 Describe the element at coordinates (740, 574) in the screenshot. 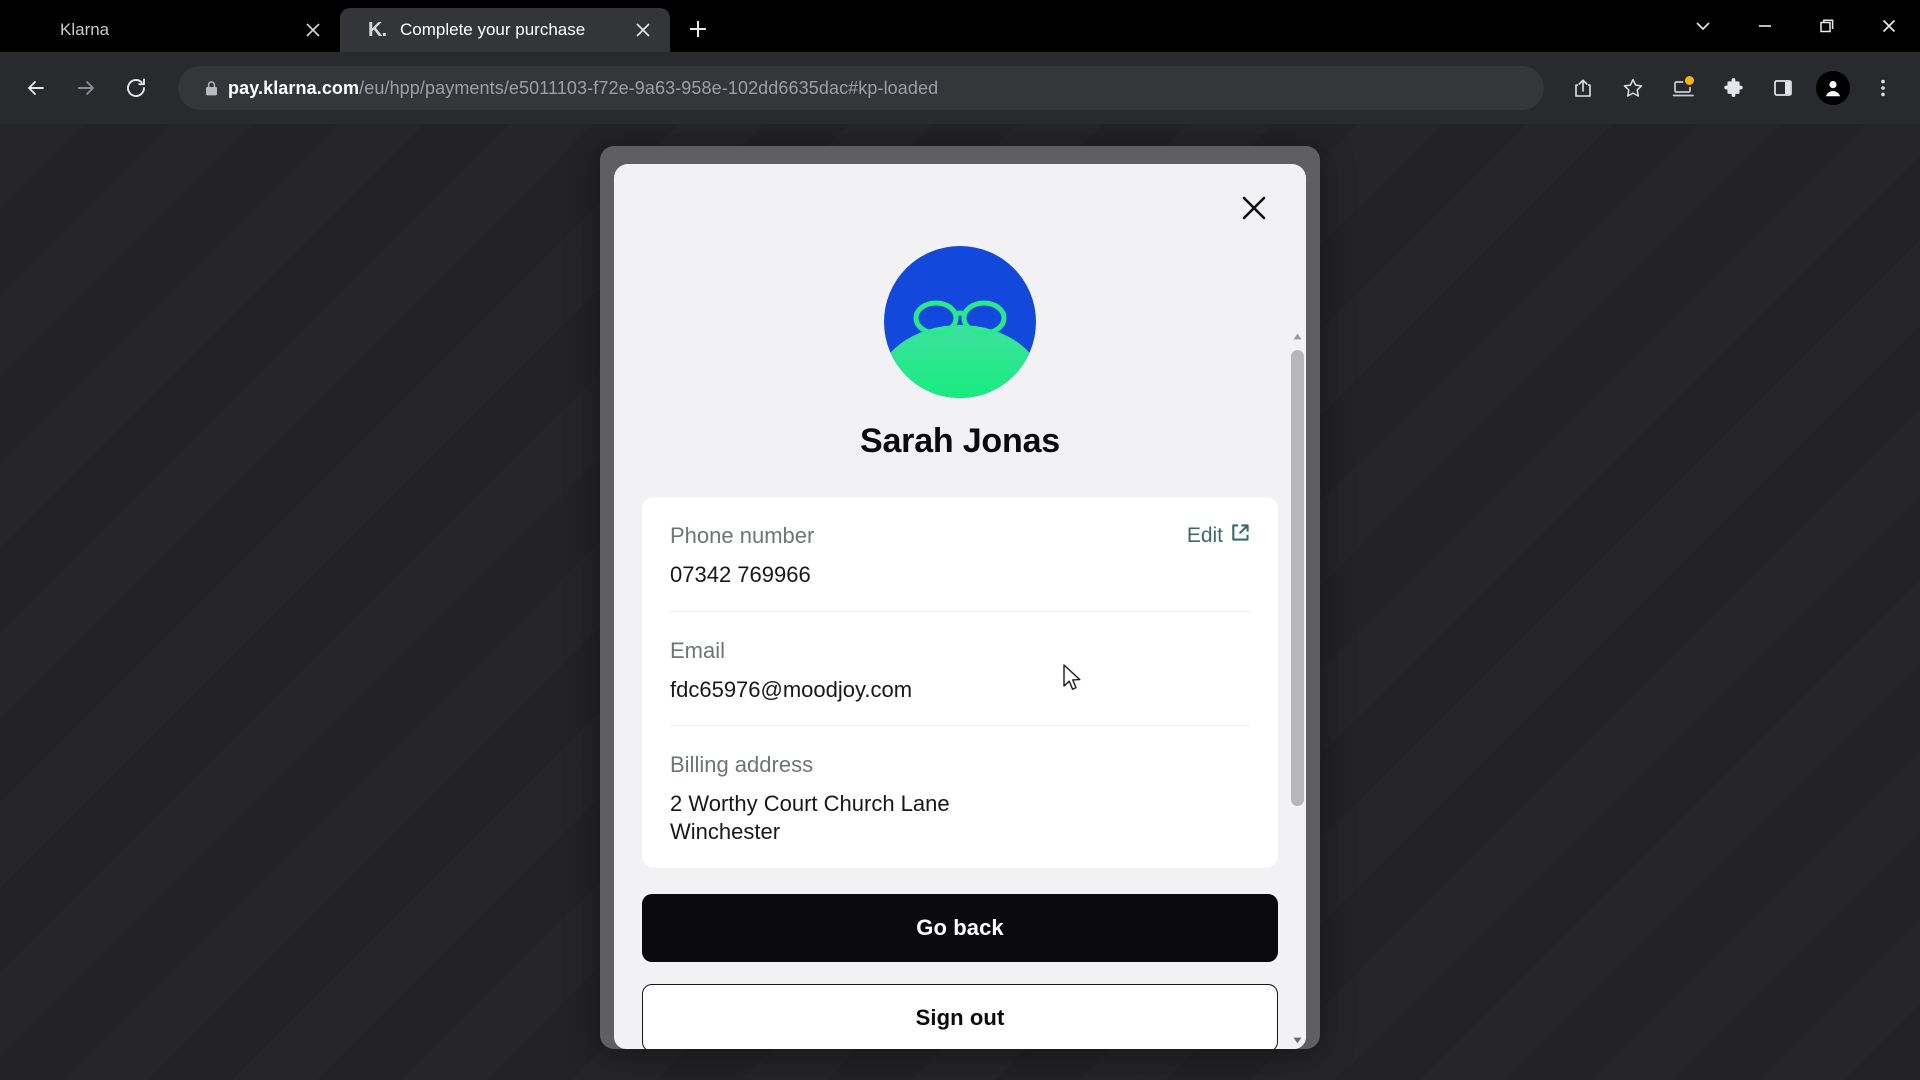

I see `info-value: 07342 769966` at that location.